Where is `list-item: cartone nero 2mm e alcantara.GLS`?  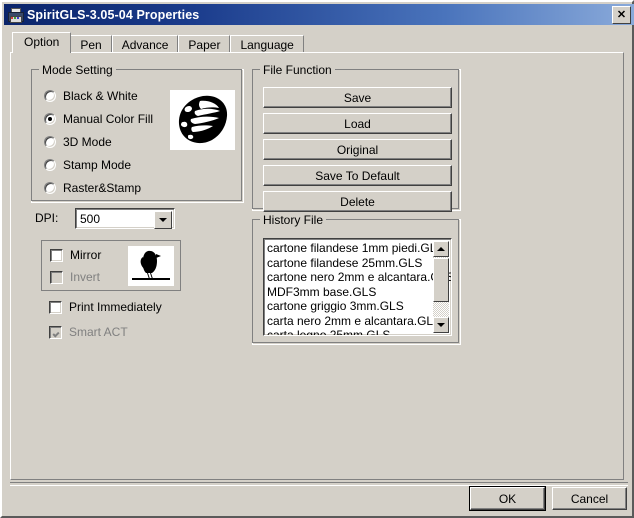 list-item: cartone nero 2mm e alcantara.GLS is located at coordinates (359, 277).